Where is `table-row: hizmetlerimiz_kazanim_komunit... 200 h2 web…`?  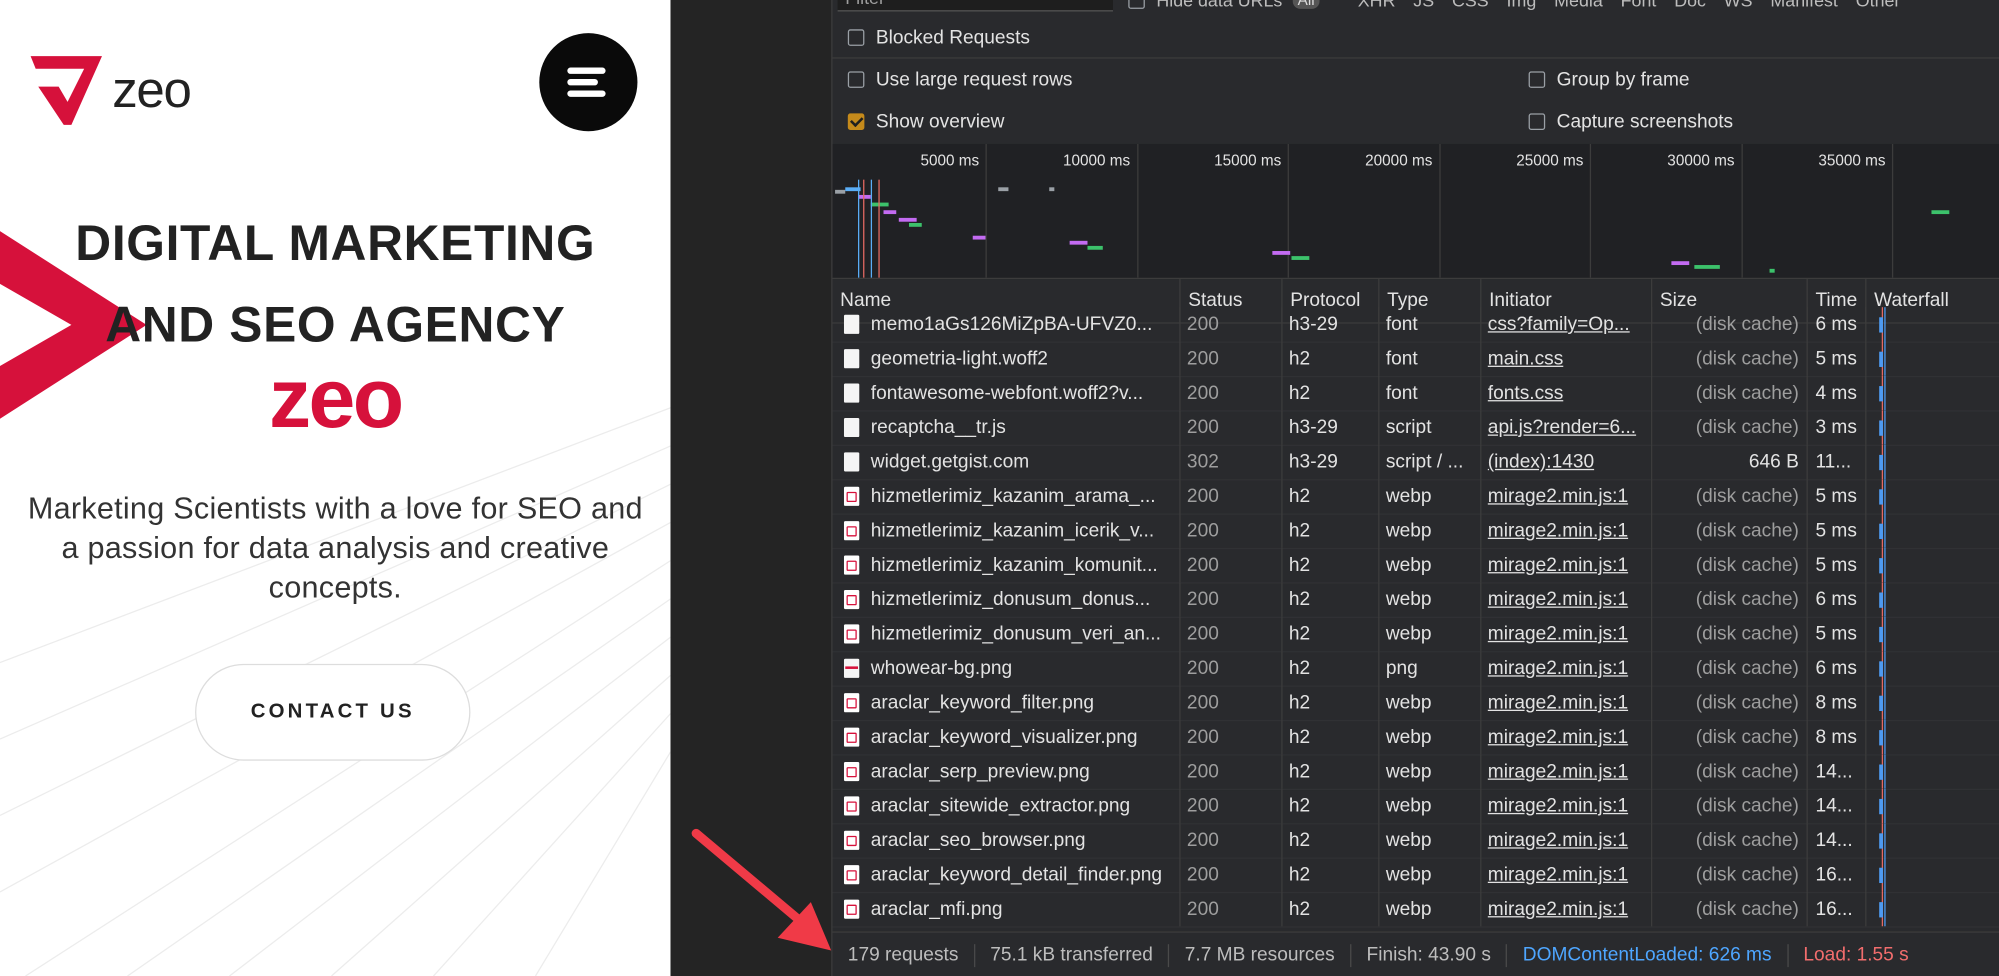
table-row: hizmetlerimiz_kazanim_komunit... 200 h2 web… is located at coordinates (1415, 565).